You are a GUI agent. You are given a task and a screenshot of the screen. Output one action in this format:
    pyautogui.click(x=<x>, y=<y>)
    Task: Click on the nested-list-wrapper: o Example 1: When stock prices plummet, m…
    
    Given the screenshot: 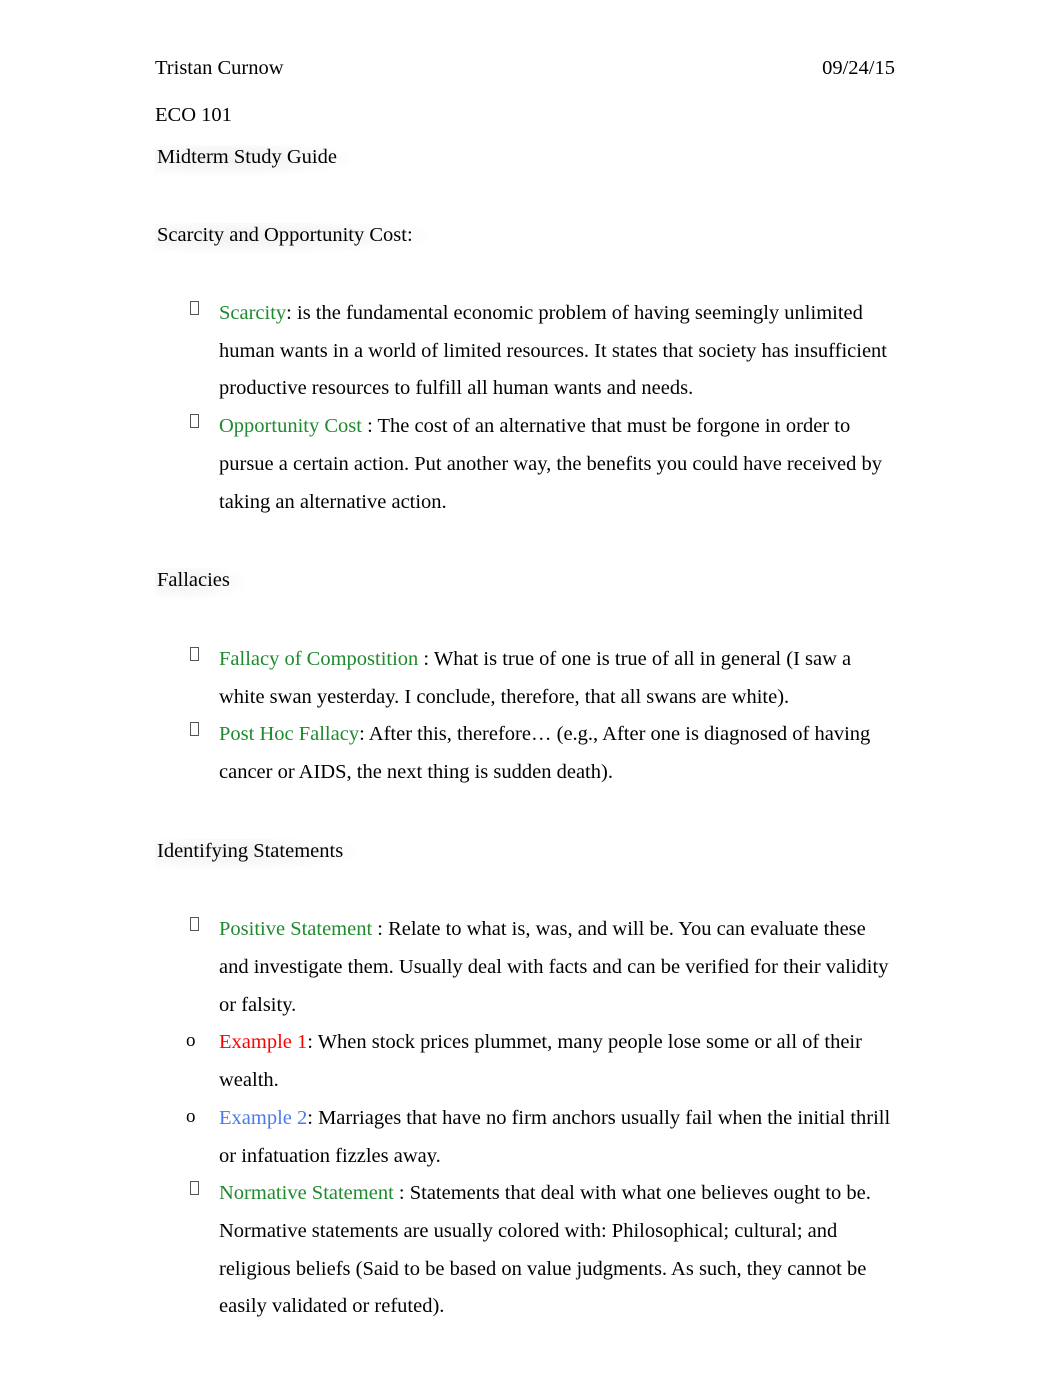 What is the action you would take?
    pyautogui.click(x=525, y=1099)
    